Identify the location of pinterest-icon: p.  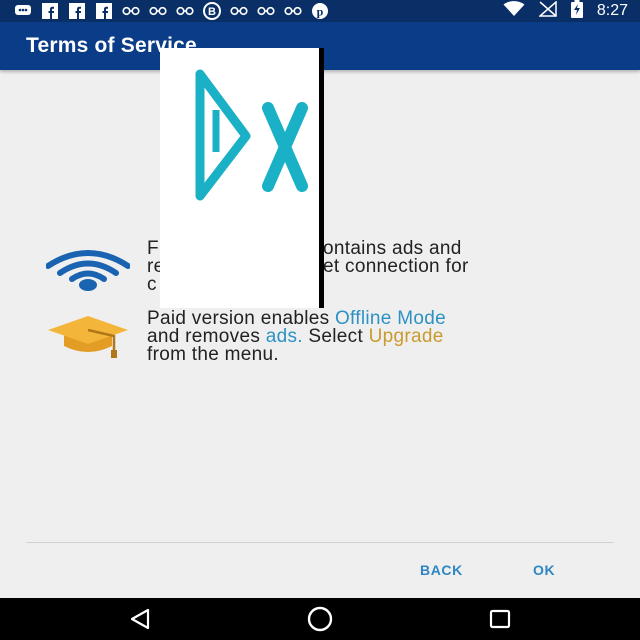
(320, 11).